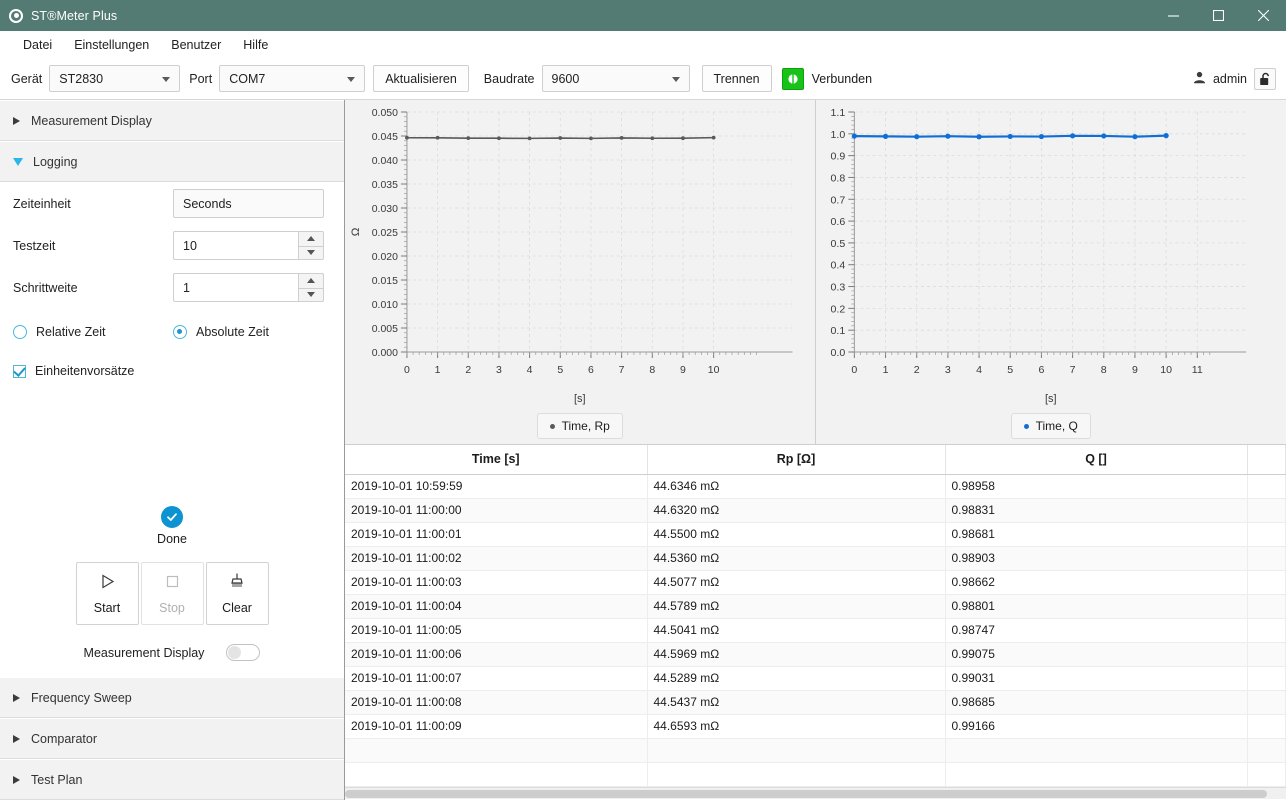  Describe the element at coordinates (115, 78) in the screenshot. I see `device-select: ST2830` at that location.